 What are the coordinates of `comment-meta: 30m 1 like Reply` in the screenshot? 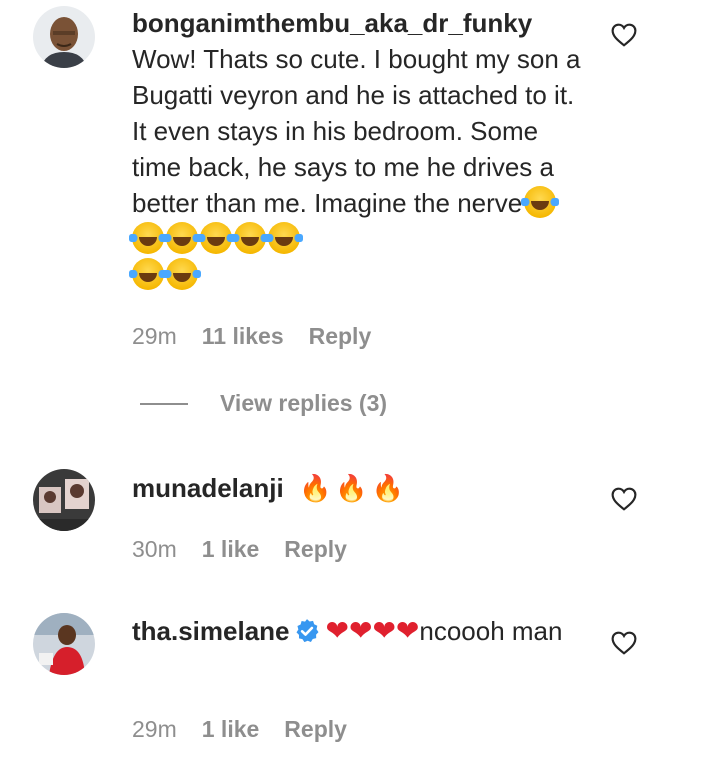 It's located at (239, 549).